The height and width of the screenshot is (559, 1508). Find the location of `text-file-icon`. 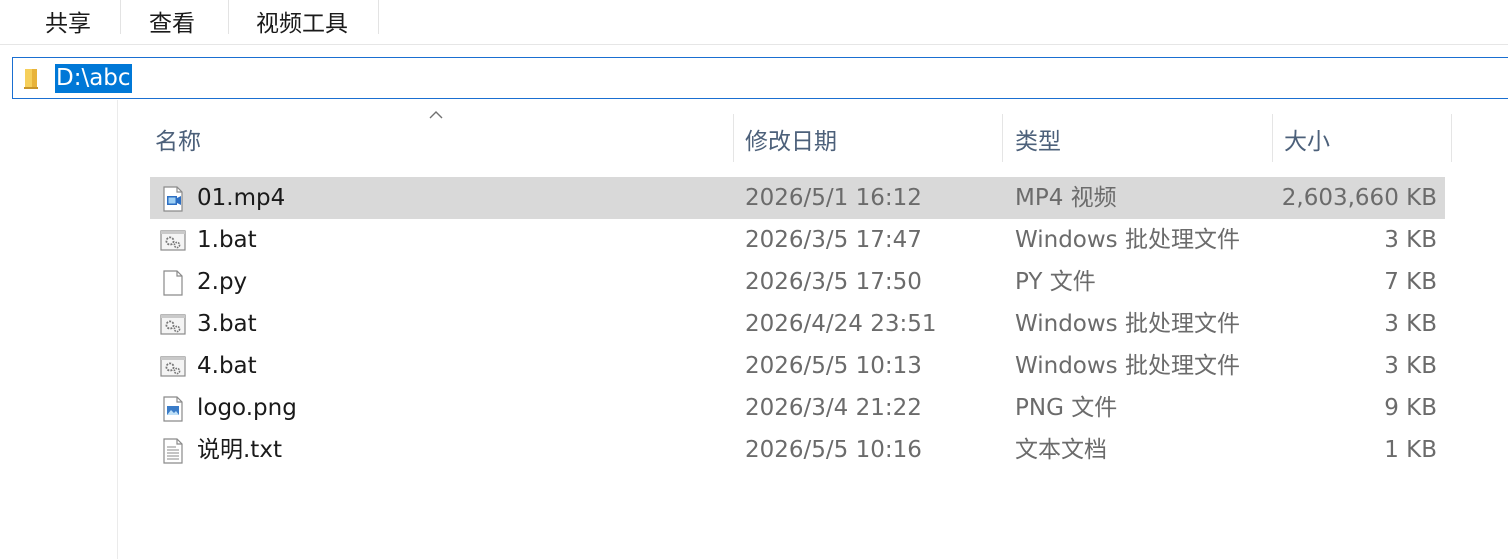

text-file-icon is located at coordinates (173, 451).